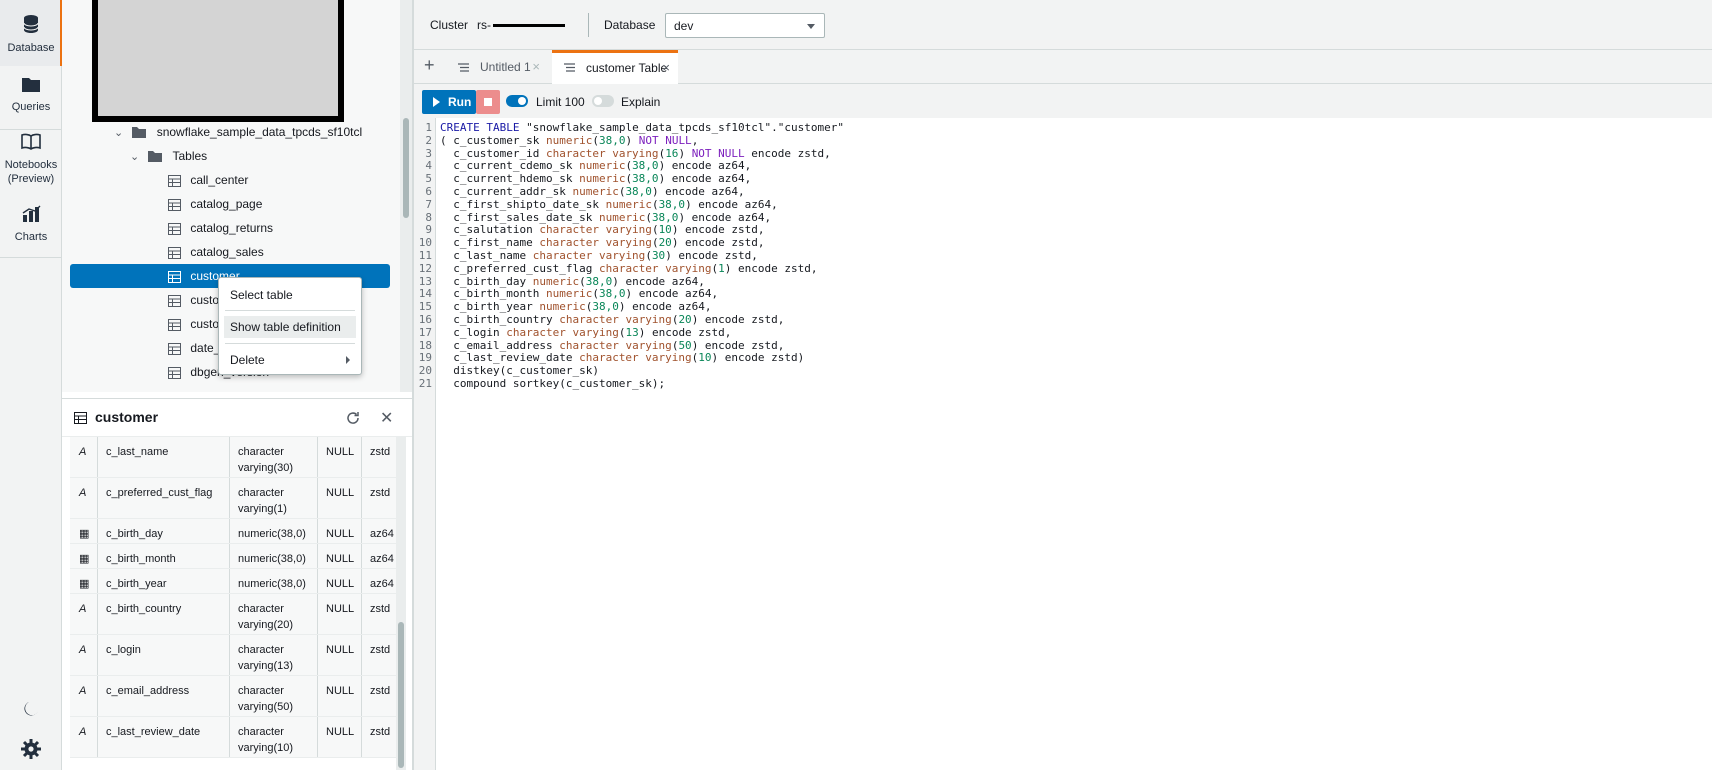  I want to click on column-name: c_last_name, so click(164, 457).